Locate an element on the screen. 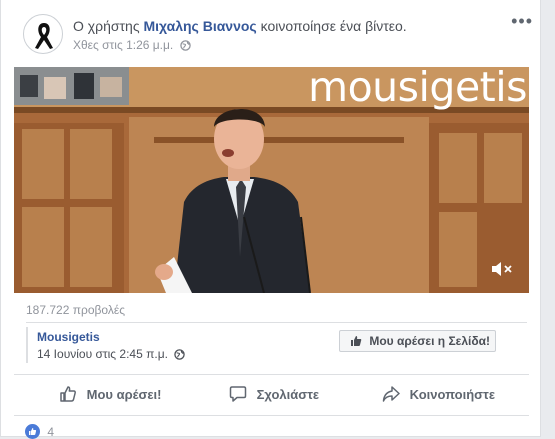  share-arrow-icon is located at coordinates (391, 394).